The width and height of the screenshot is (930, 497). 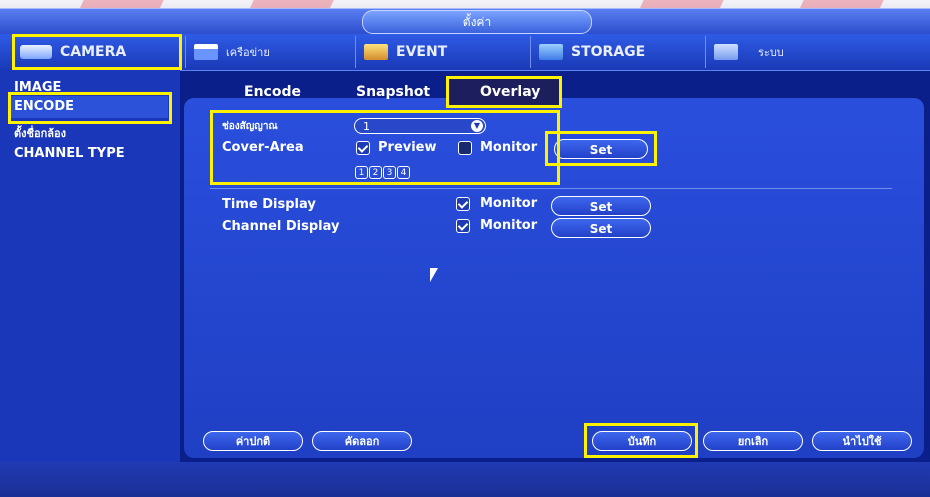 What do you see at coordinates (771, 52) in the screenshot?
I see `nav-tab-label: ระบบ` at bounding box center [771, 52].